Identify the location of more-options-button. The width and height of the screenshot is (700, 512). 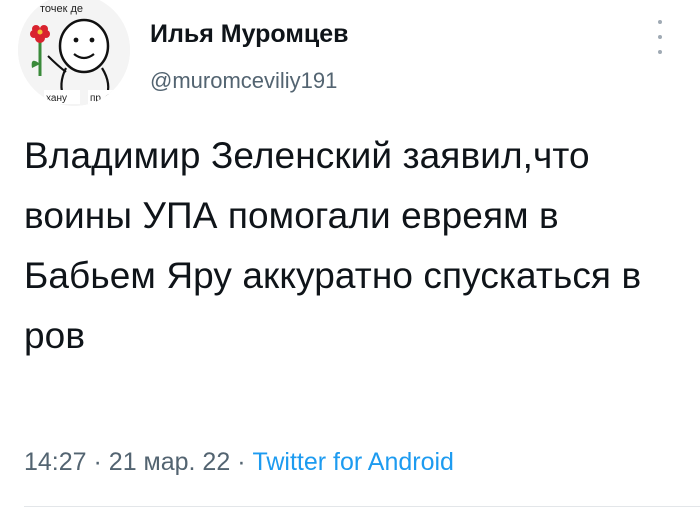
(660, 37).